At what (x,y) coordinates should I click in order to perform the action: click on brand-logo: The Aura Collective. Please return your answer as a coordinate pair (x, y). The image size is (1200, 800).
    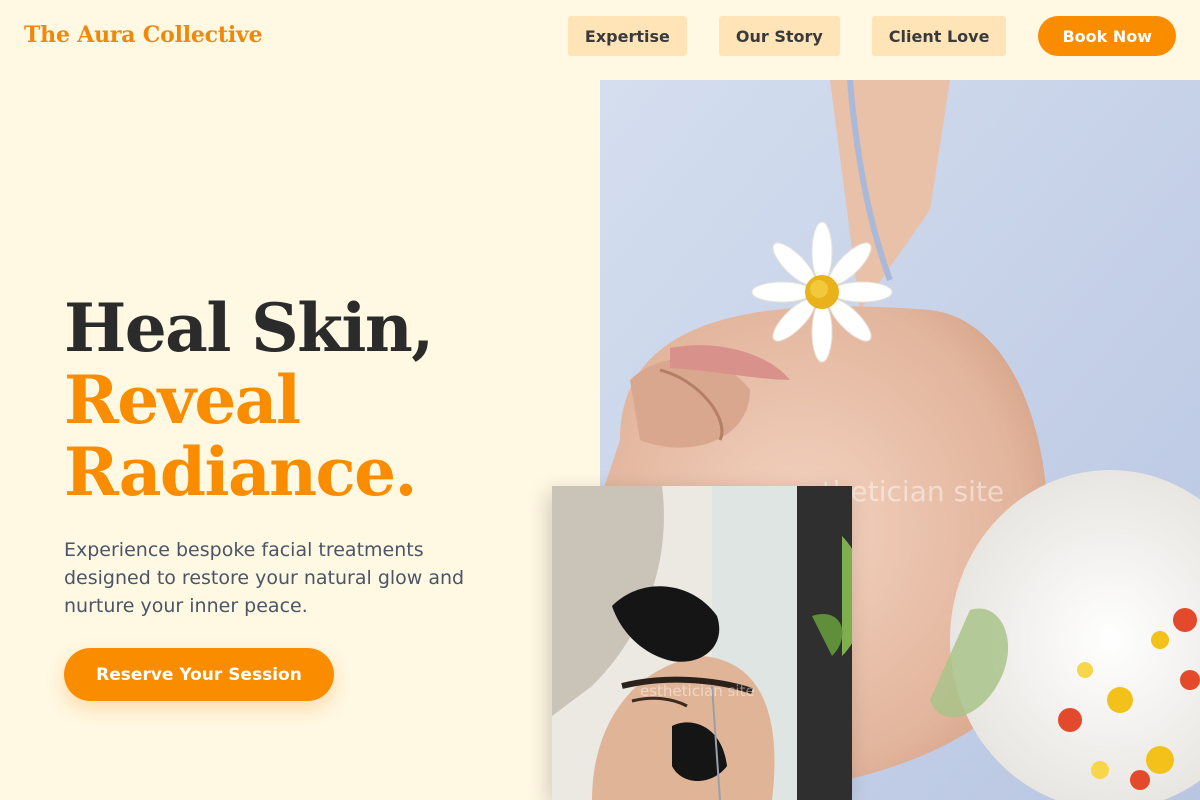
    Looking at the image, I should click on (143, 35).